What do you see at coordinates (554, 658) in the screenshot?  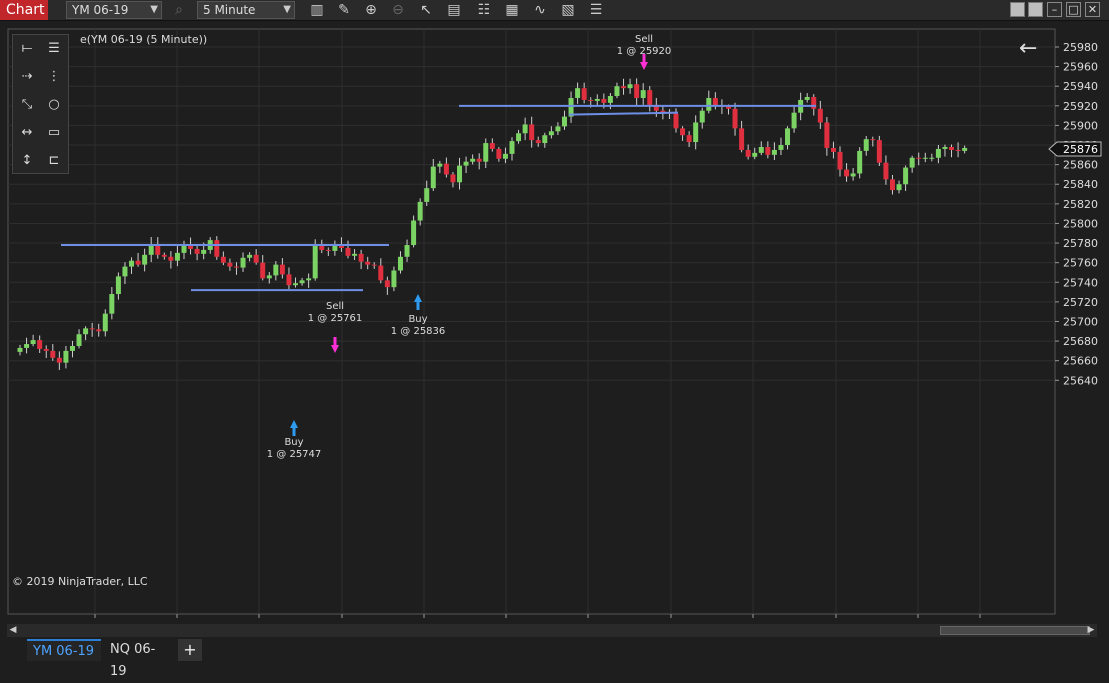 I see `instrument-tab-bar: YM 06-19 NQ 06-19 +` at bounding box center [554, 658].